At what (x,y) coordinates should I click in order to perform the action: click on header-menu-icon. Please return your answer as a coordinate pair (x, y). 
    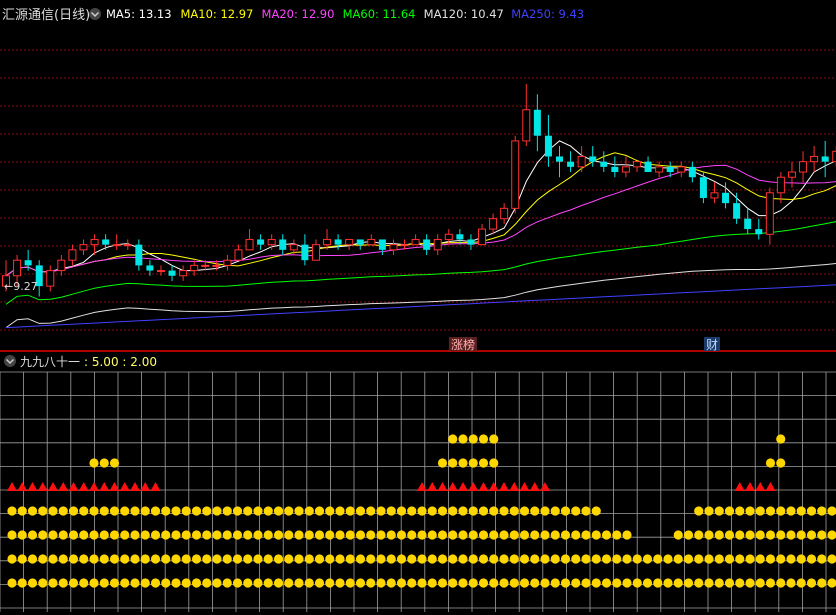
    Looking at the image, I should click on (95, 14).